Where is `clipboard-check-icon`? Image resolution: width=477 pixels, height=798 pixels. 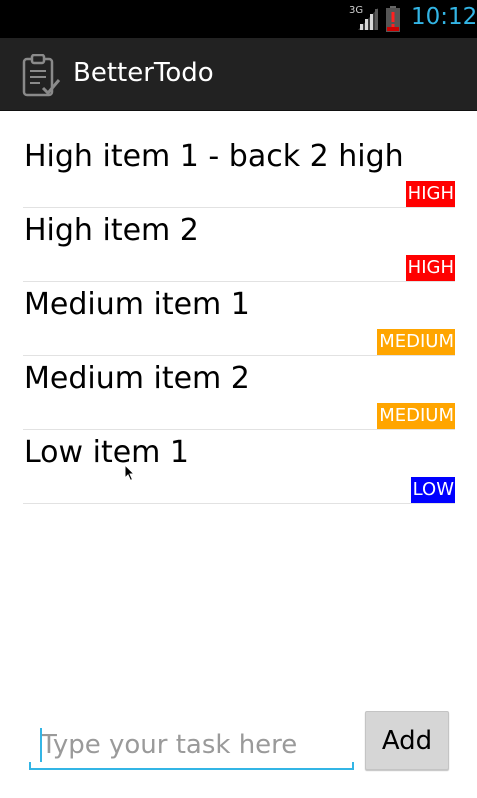
clipboard-check-icon is located at coordinates (41, 75).